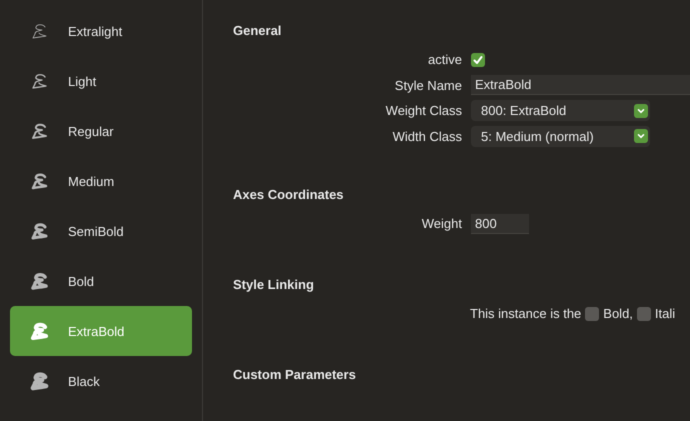  Describe the element at coordinates (441, 224) in the screenshot. I see `field-label: Weight` at that location.